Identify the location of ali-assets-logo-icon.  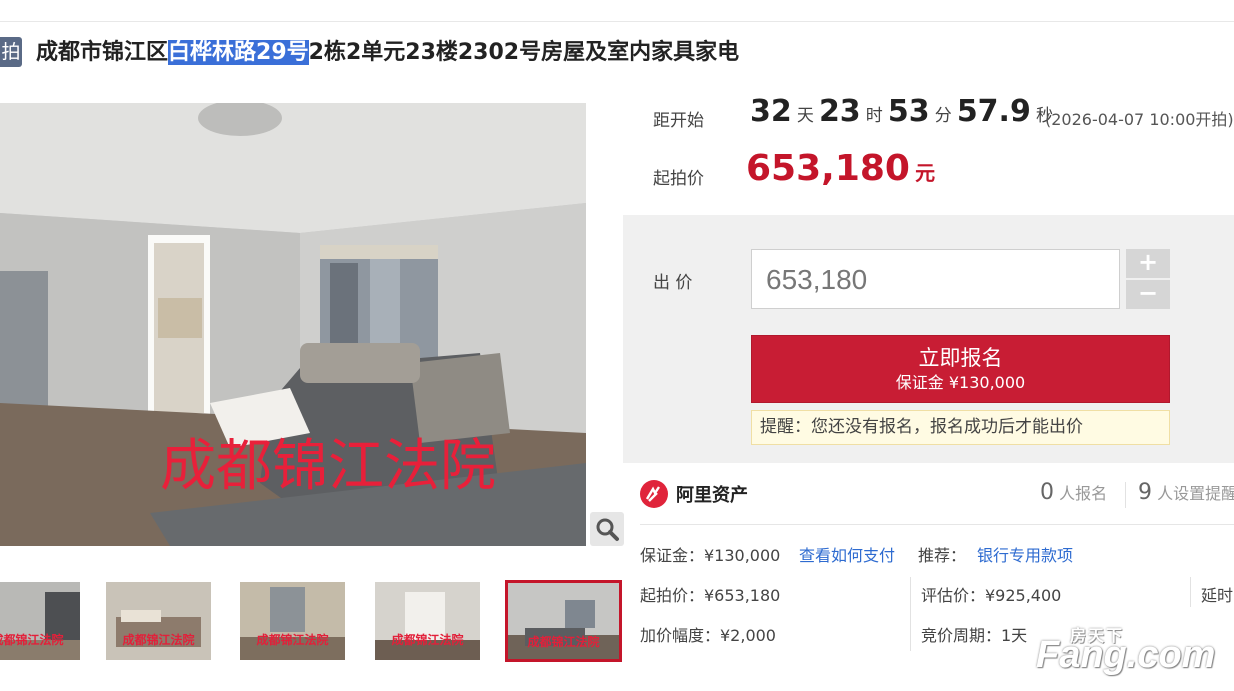
(654, 494).